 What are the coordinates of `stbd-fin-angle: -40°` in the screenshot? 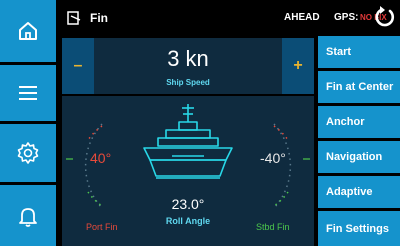 It's located at (273, 158).